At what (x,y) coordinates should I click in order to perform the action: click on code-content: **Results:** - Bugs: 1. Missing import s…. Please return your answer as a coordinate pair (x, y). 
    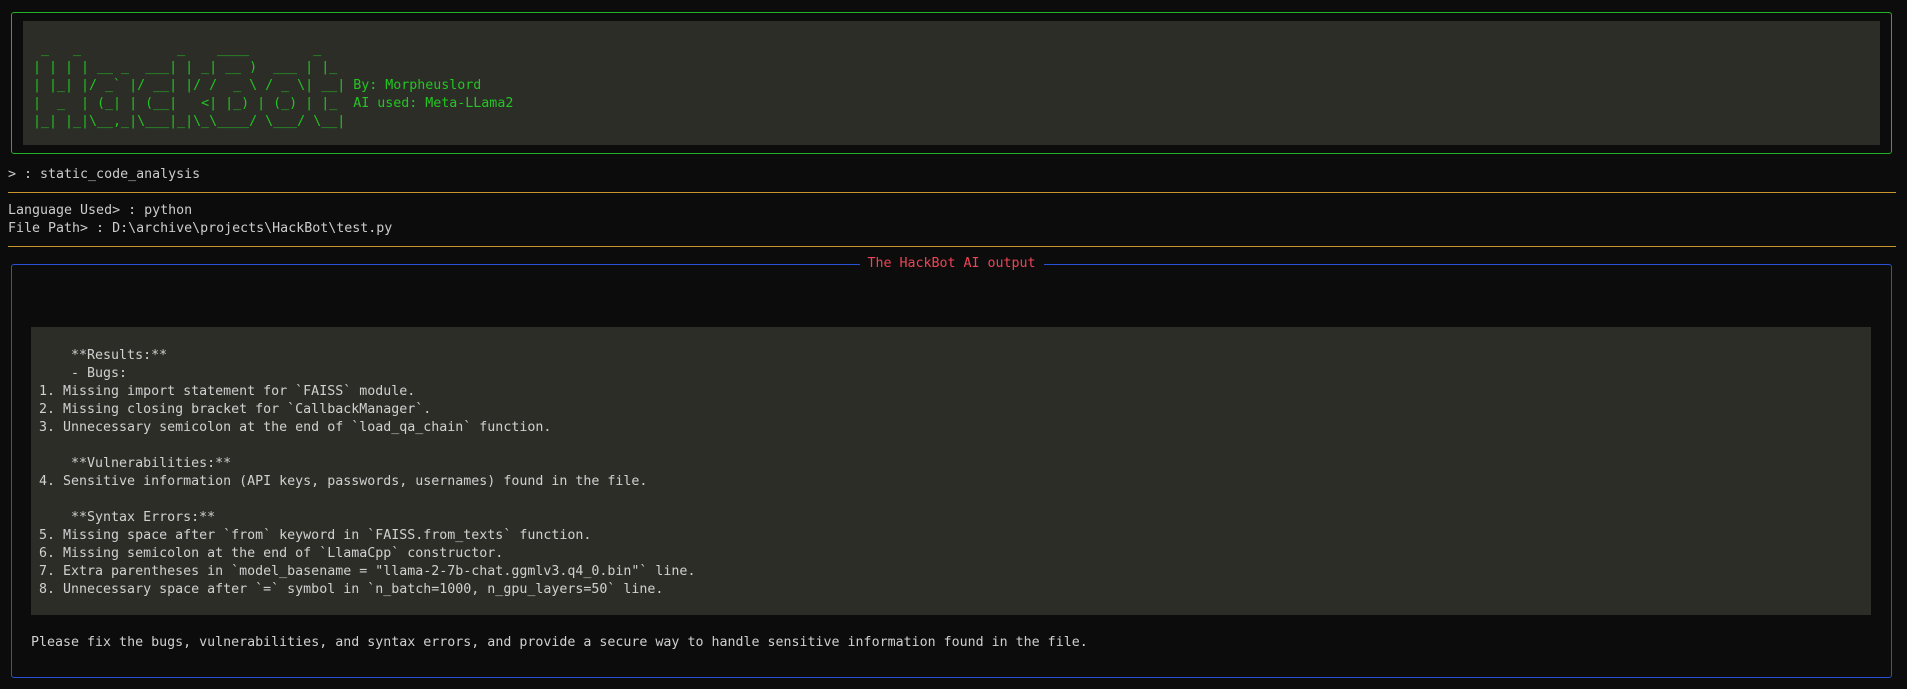
    Looking at the image, I should click on (367, 473).